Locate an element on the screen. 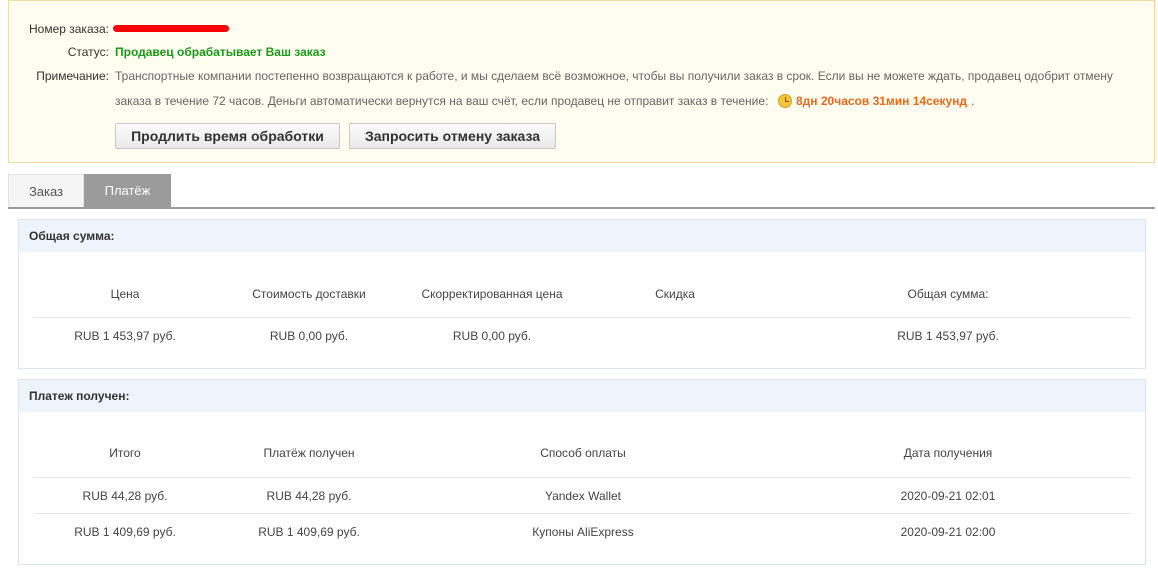 The height and width of the screenshot is (571, 1158). total-divider is located at coordinates (582, 317).